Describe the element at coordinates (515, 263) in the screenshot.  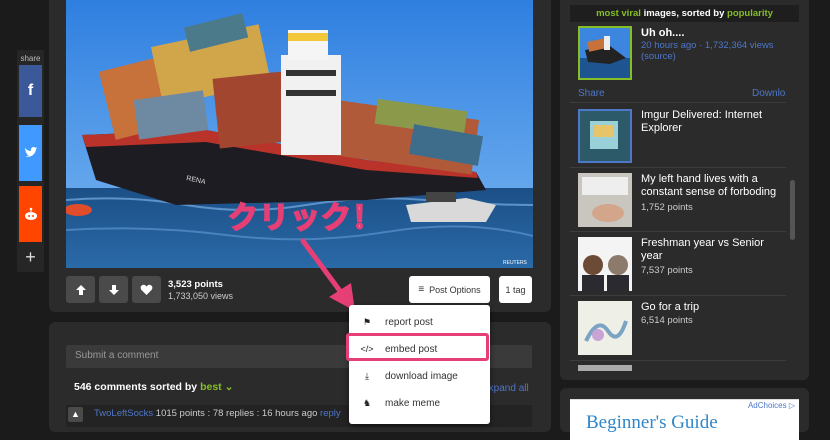
I see `svg-text: REUTERS` at that location.